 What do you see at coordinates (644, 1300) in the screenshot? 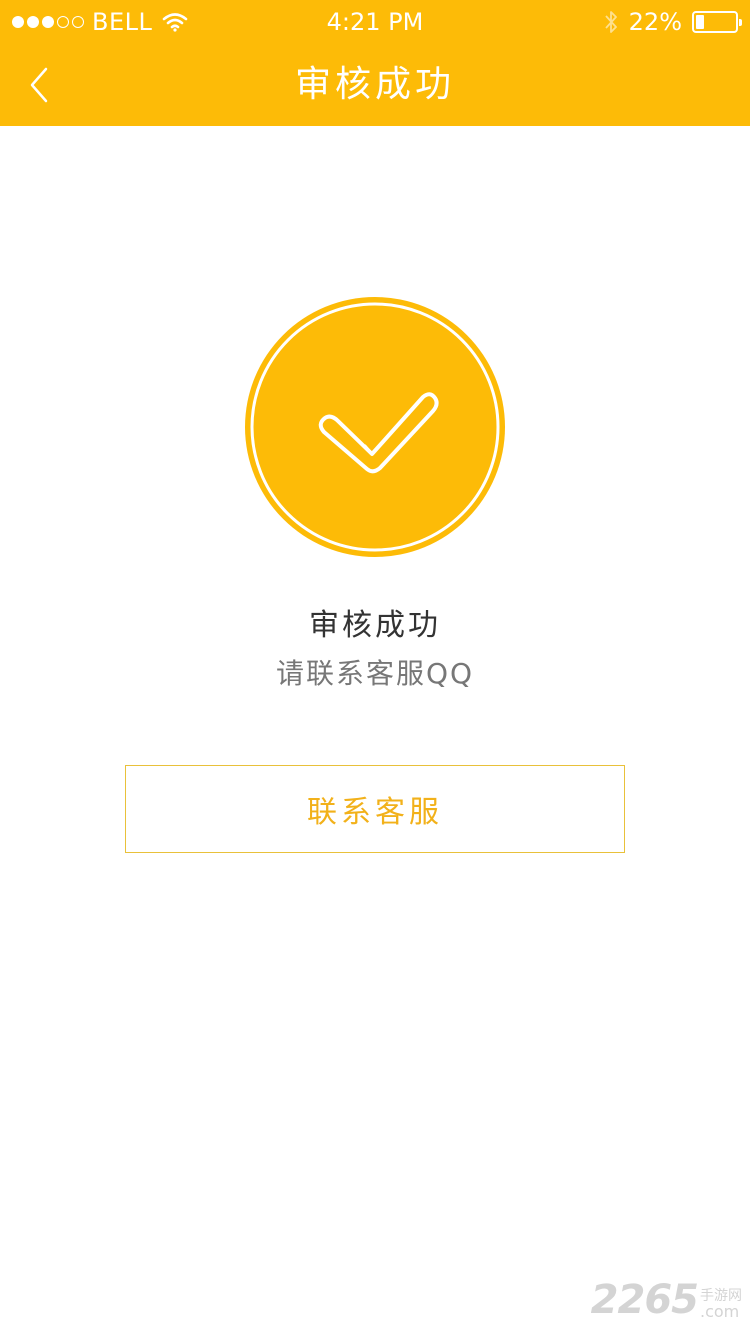
I see `watermark-number: 2265` at bounding box center [644, 1300].